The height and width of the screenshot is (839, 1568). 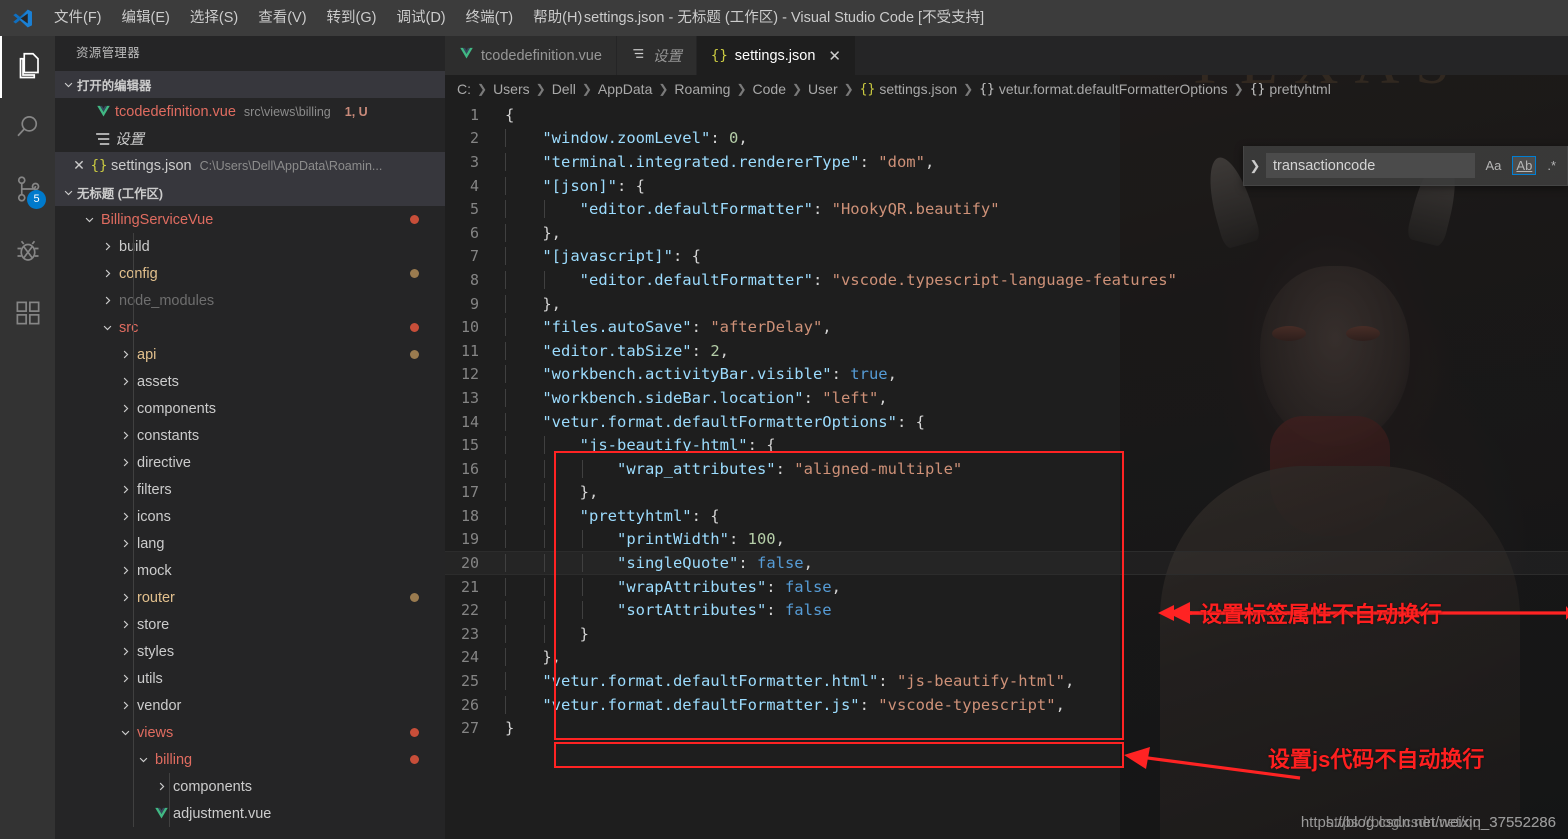 What do you see at coordinates (250, 543) in the screenshot?
I see `tree-item-lang: lang` at bounding box center [250, 543].